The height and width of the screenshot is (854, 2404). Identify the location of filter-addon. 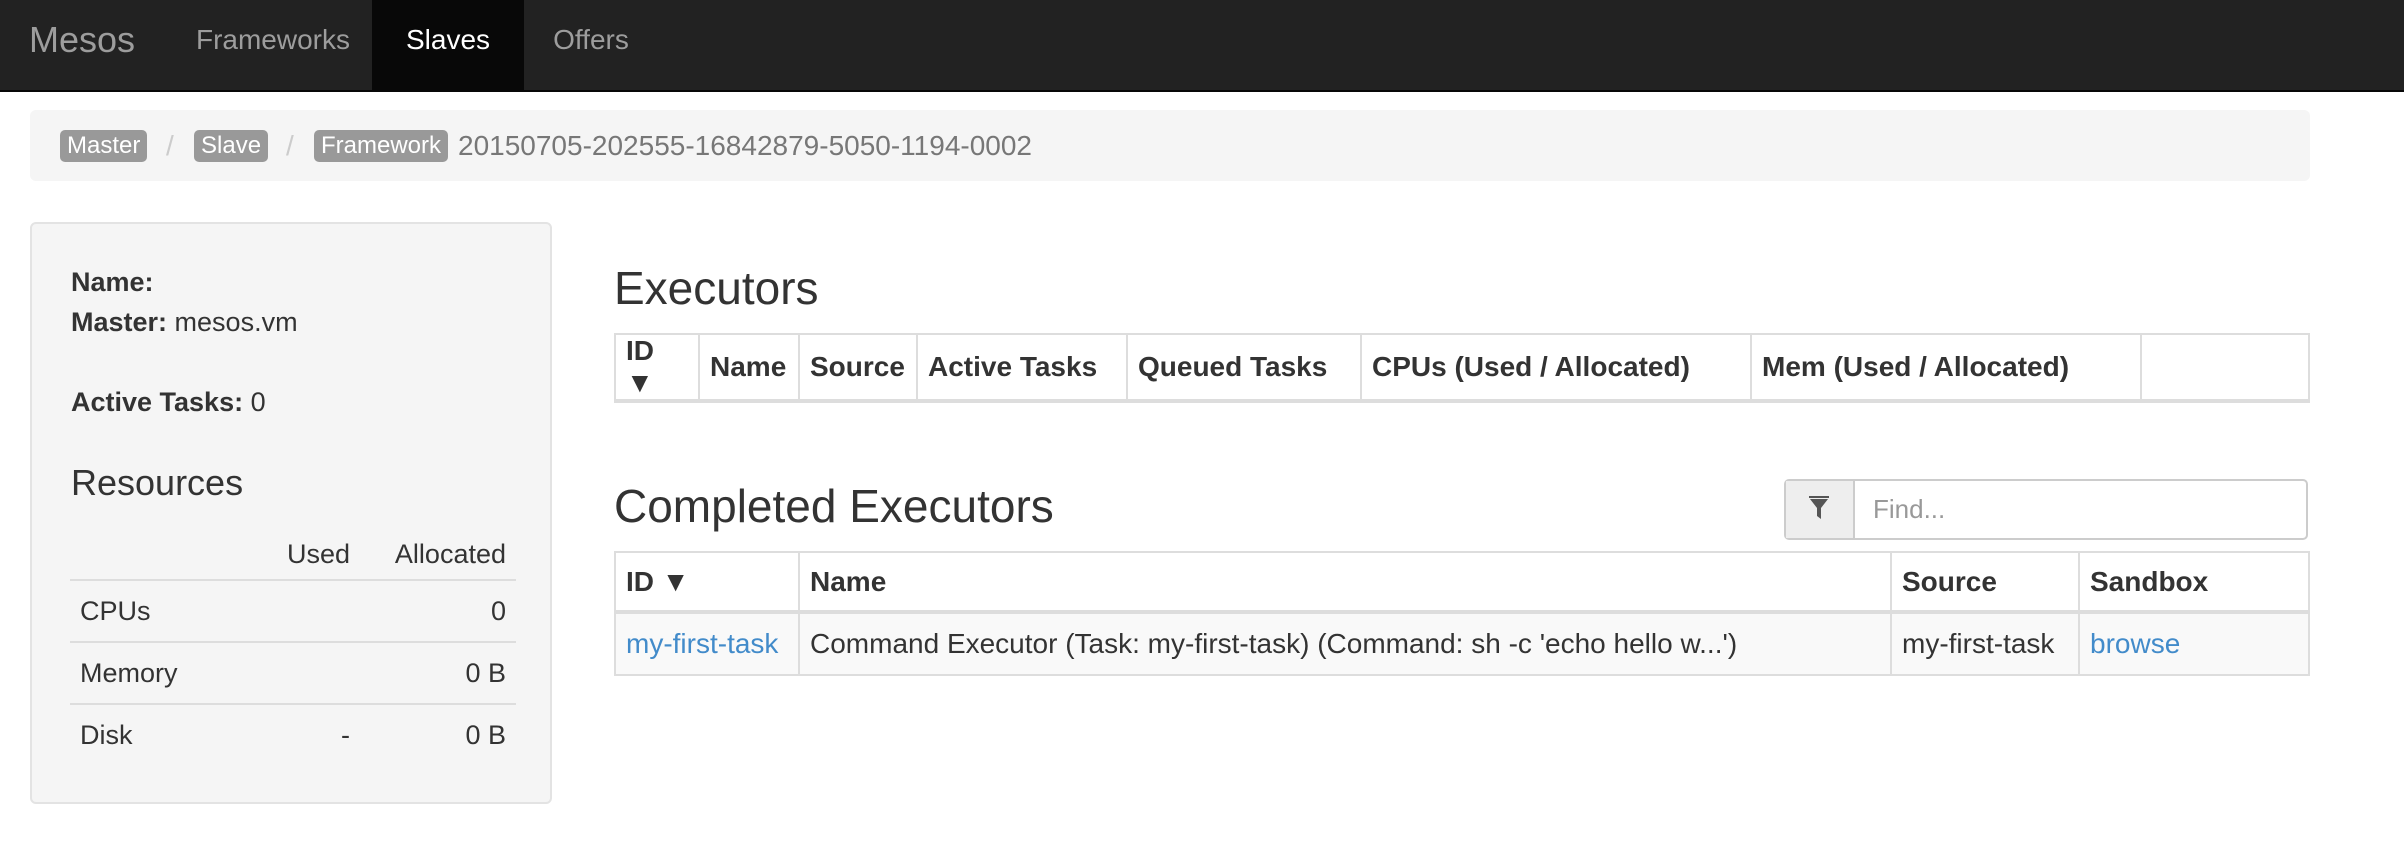
(1820, 509).